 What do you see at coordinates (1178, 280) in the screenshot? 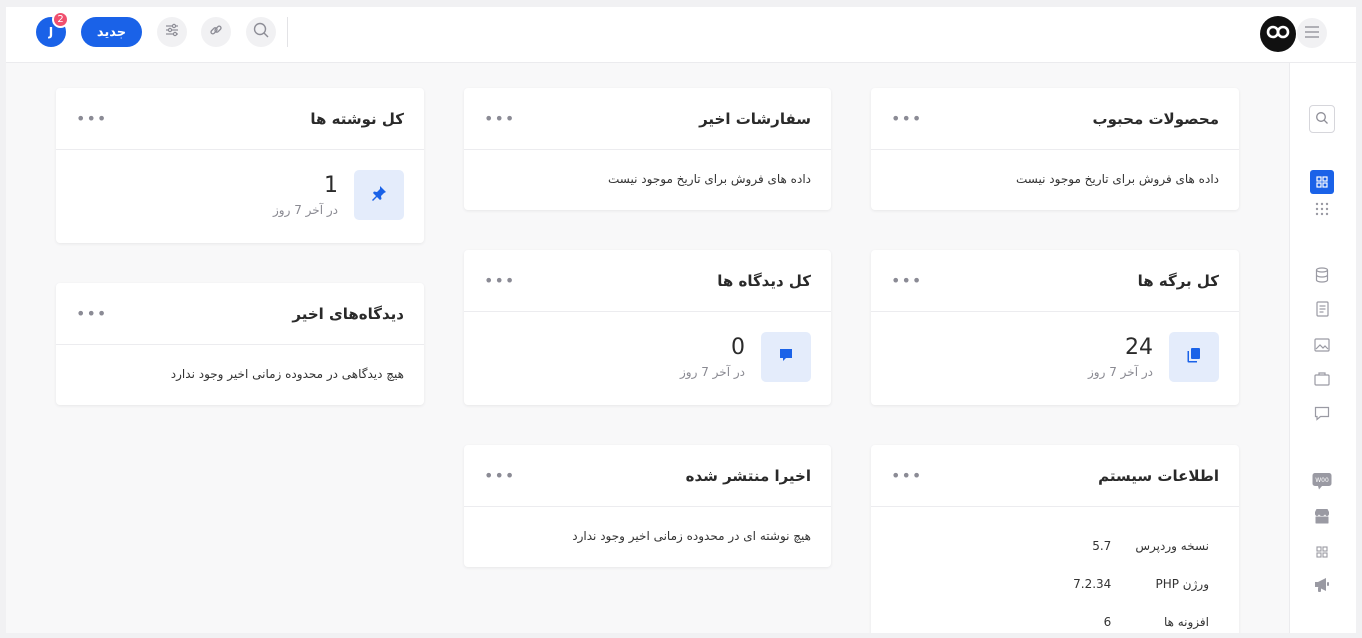
I see `card-title: کل برگه ها` at bounding box center [1178, 280].